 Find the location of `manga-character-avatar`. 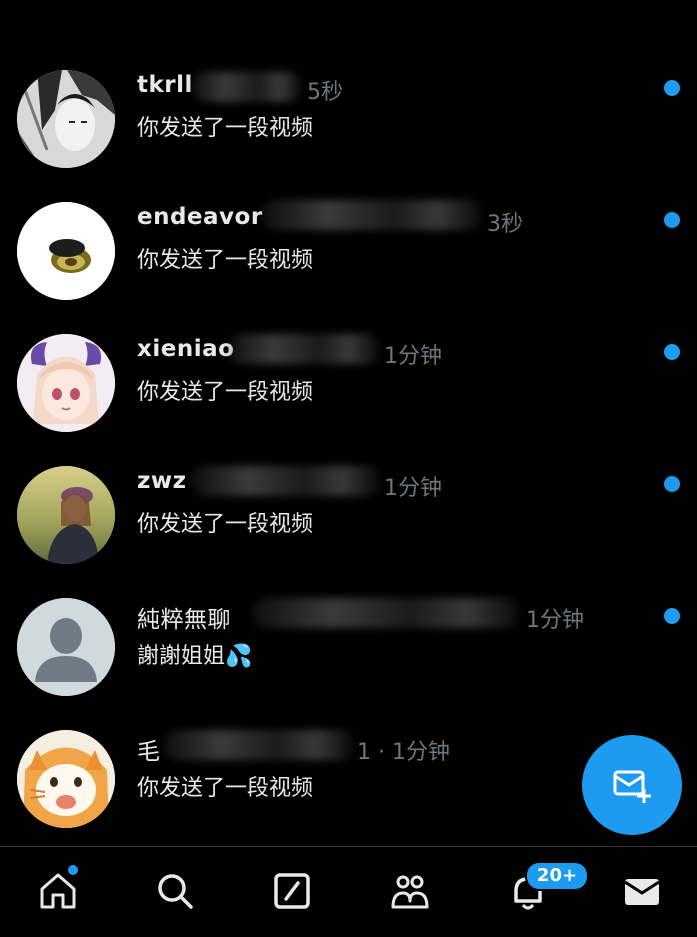

manga-character-avatar is located at coordinates (66, 119).